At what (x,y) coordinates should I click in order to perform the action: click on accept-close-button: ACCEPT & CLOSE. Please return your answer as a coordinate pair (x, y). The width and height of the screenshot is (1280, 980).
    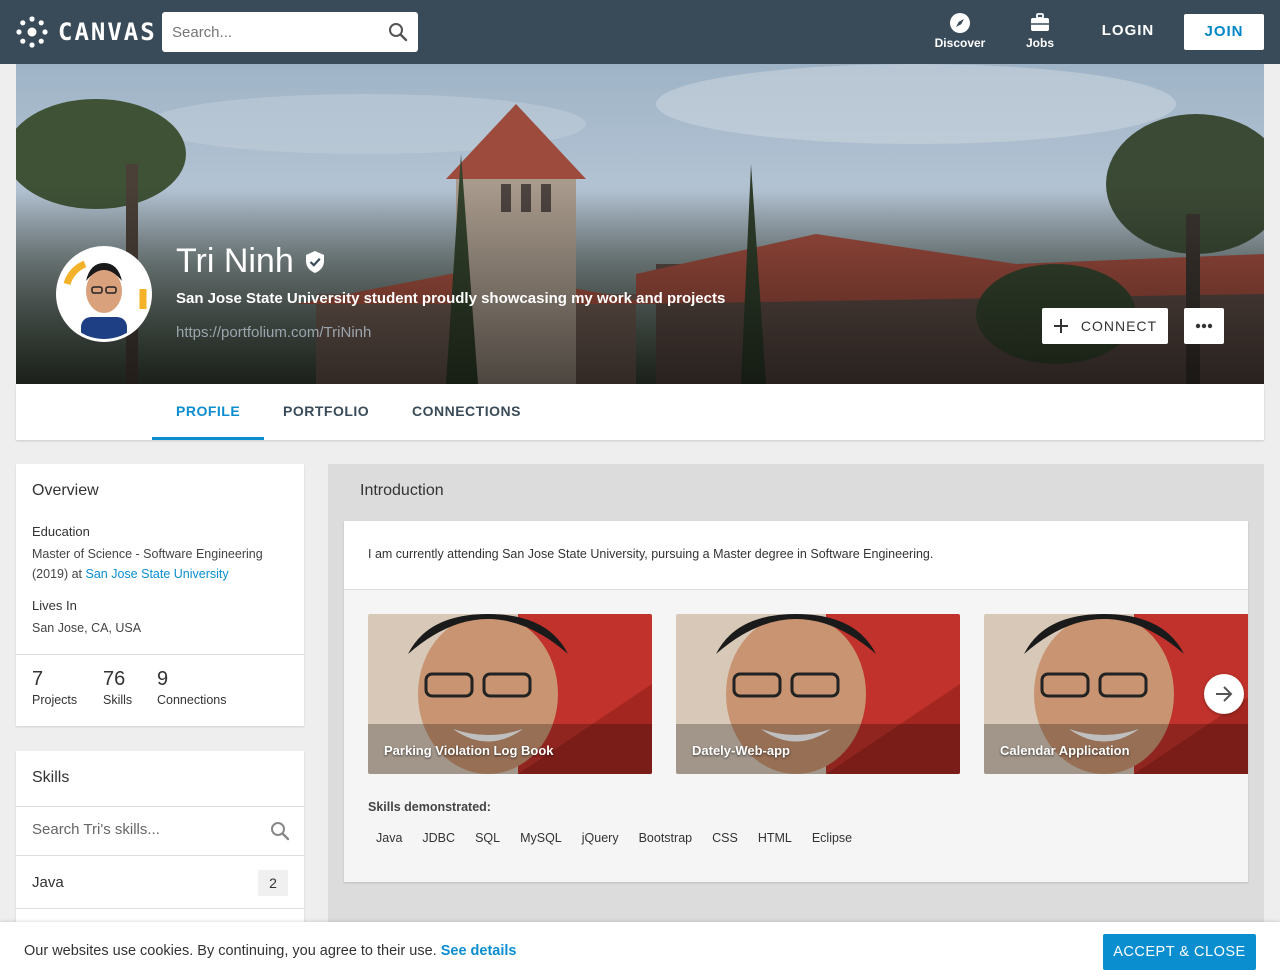
    Looking at the image, I should click on (1179, 952).